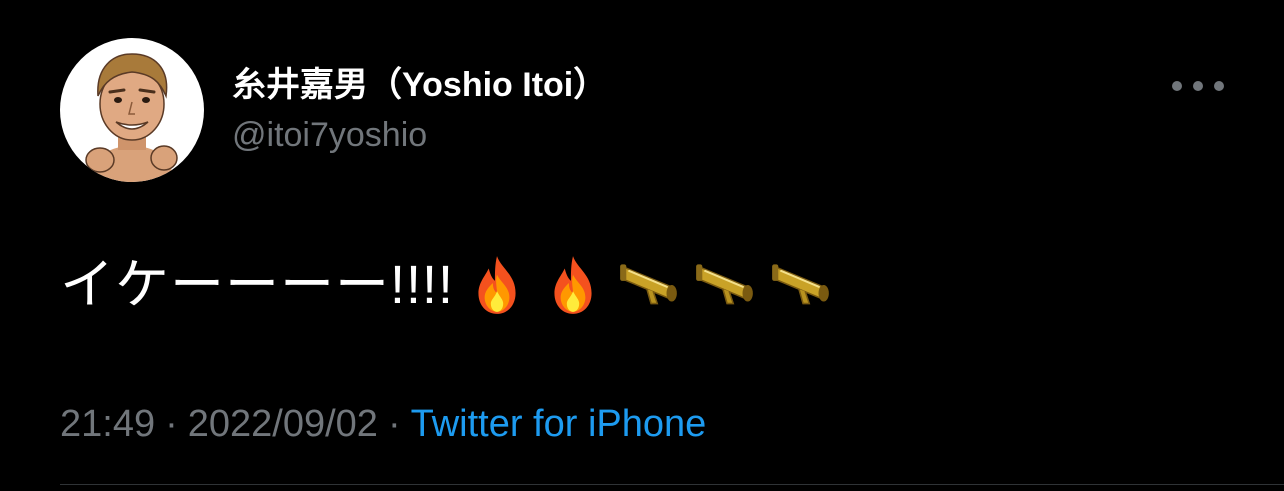 This screenshot has height=491, width=1284. Describe the element at coordinates (257, 285) in the screenshot. I see `tweet-text: イケーーーー!!!!` at that location.